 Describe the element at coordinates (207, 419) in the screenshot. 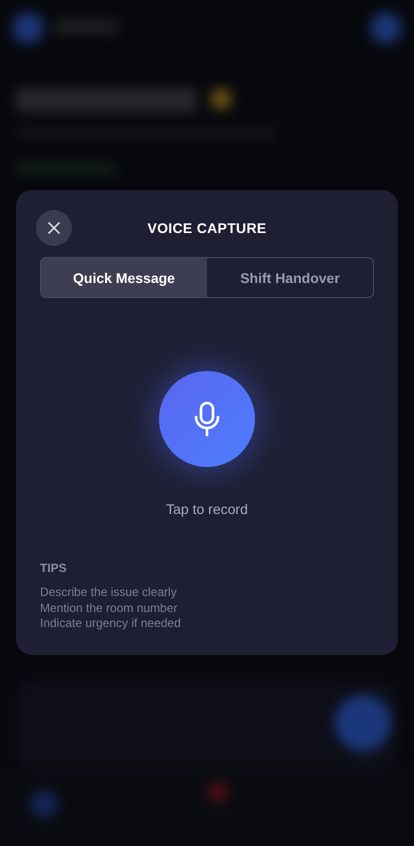

I see `microphone-icon` at that location.